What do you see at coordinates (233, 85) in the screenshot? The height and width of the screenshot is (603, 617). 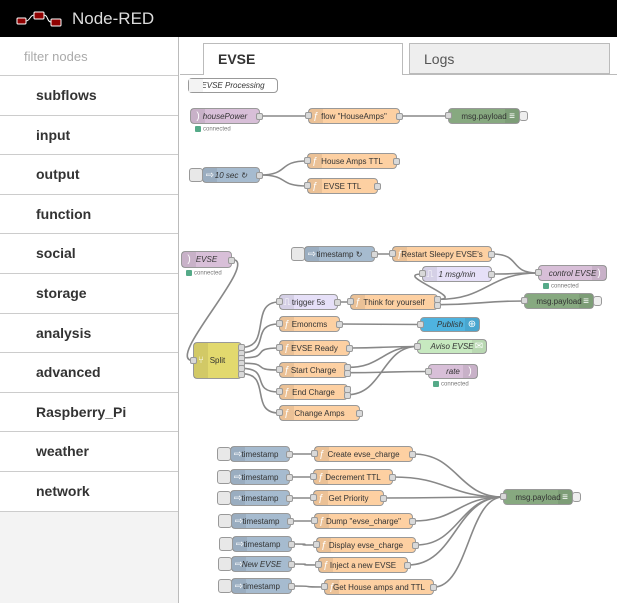 I see `comment-node: EVSE Processing` at bounding box center [233, 85].